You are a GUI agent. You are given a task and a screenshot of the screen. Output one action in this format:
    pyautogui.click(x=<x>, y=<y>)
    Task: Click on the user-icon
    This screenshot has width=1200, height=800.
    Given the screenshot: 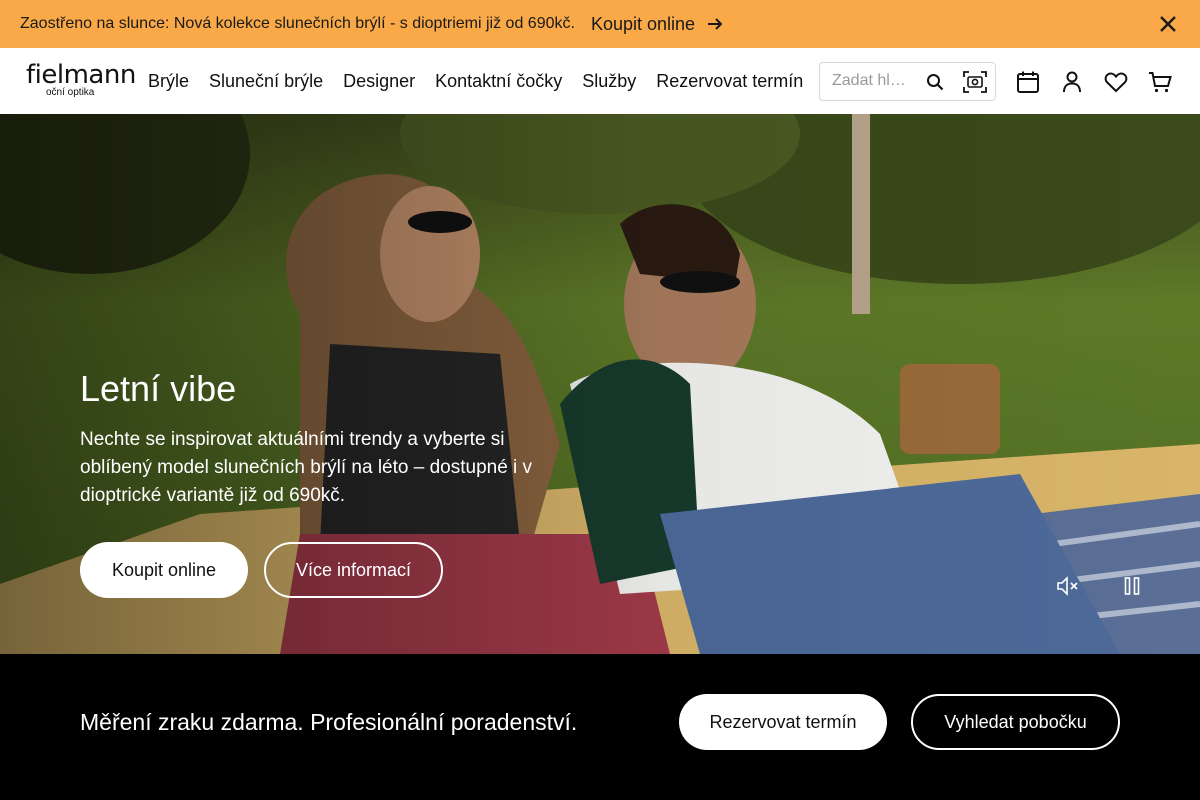 What is the action you would take?
    pyautogui.click(x=1072, y=82)
    